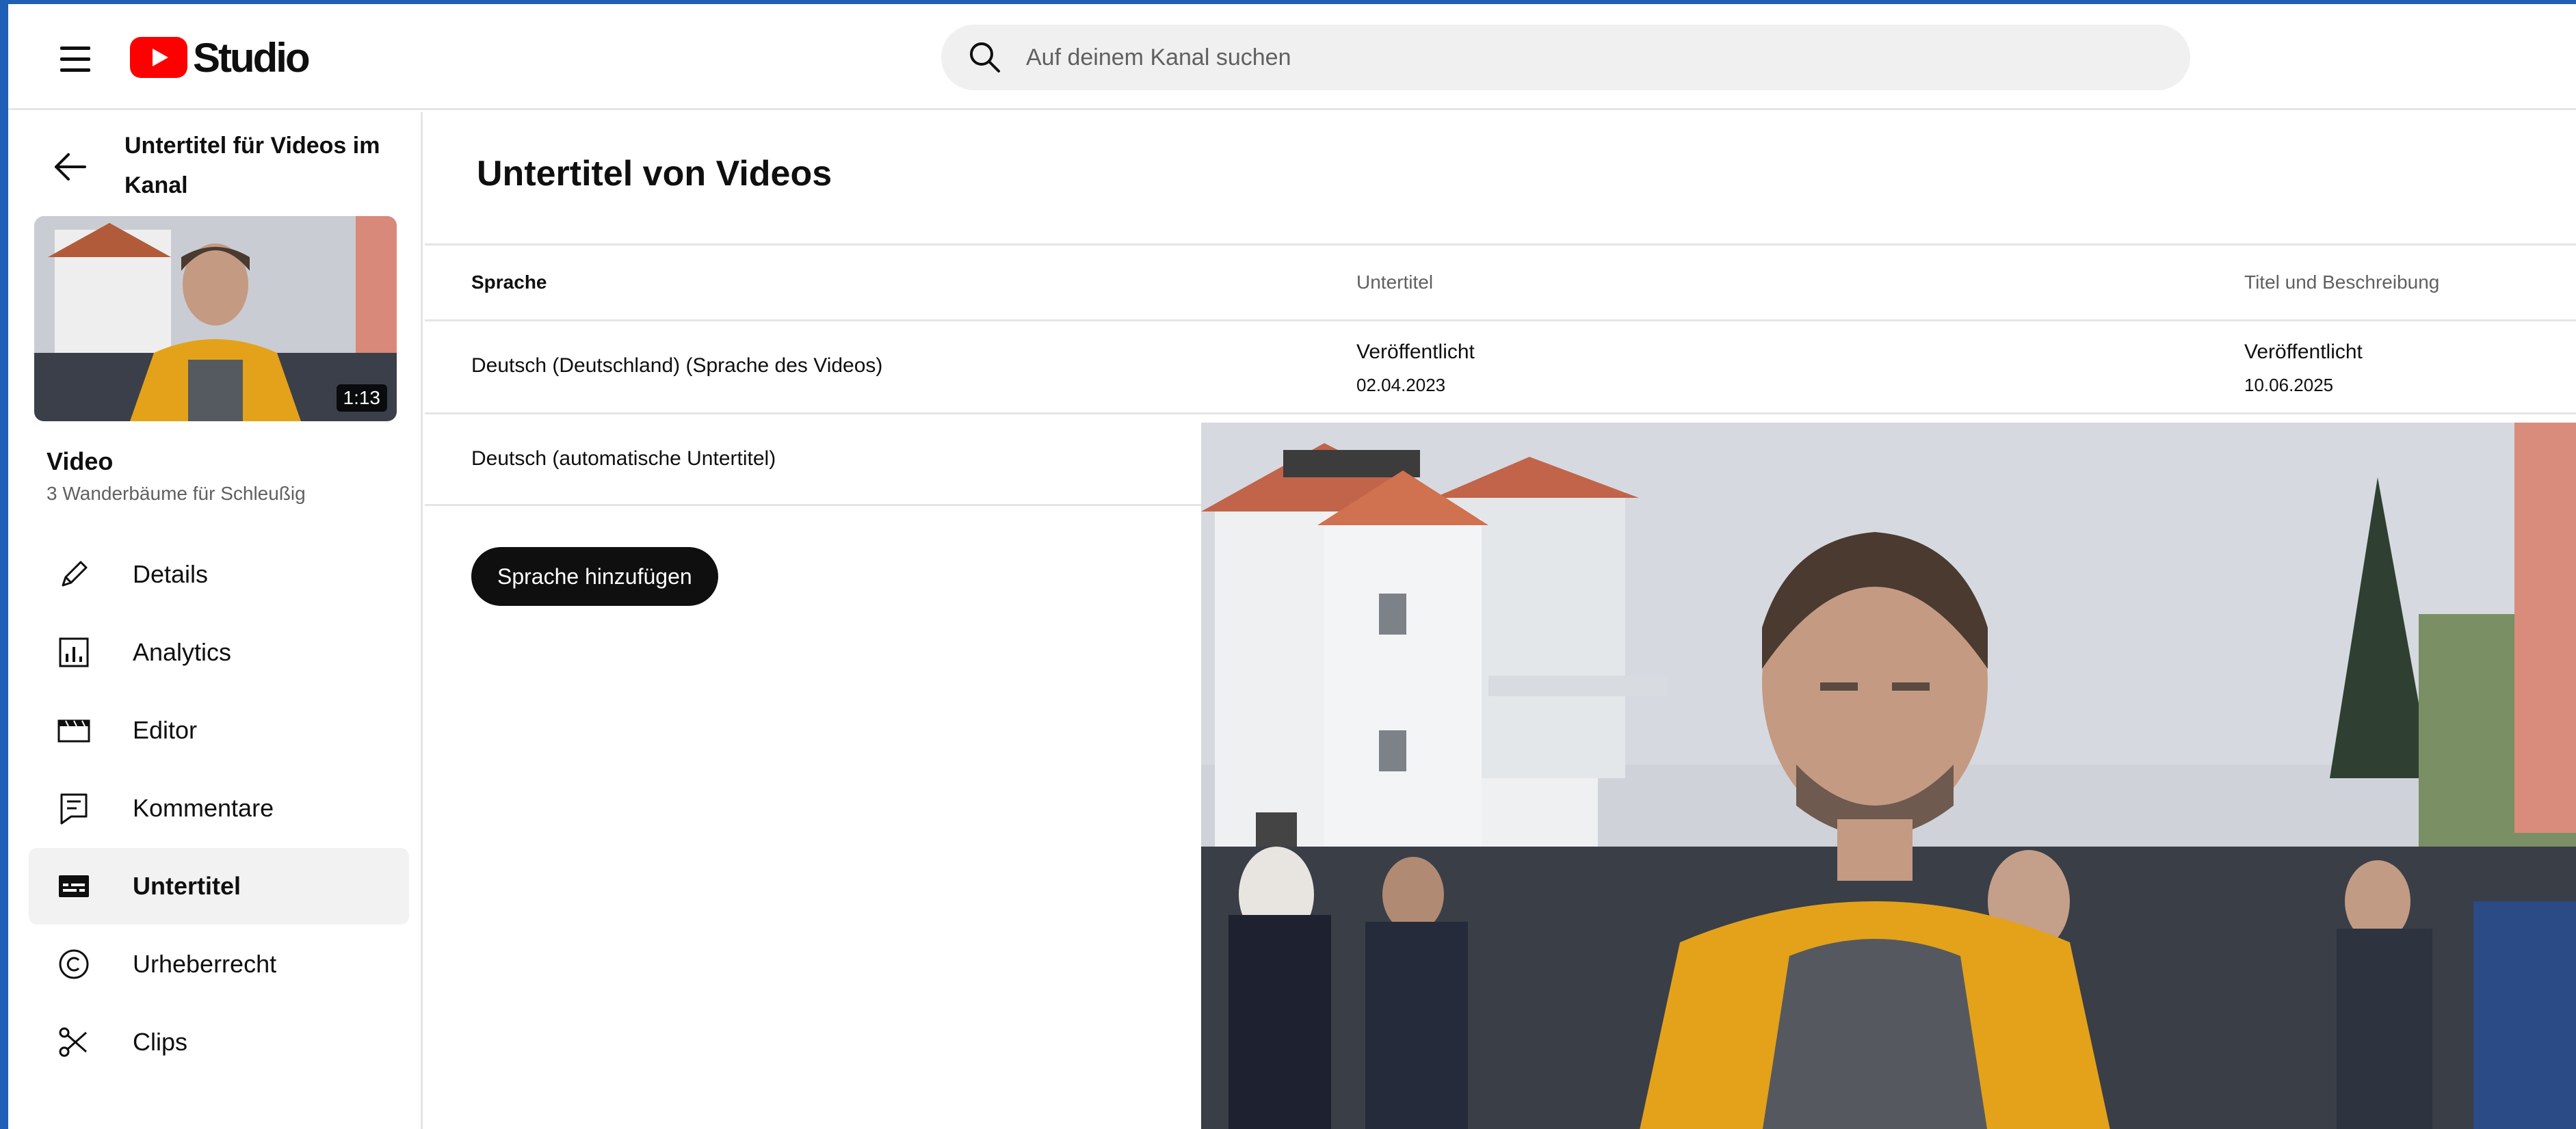 The width and height of the screenshot is (2576, 1129). What do you see at coordinates (219, 1042) in the screenshot?
I see `sidebar-item-clips: Clips` at bounding box center [219, 1042].